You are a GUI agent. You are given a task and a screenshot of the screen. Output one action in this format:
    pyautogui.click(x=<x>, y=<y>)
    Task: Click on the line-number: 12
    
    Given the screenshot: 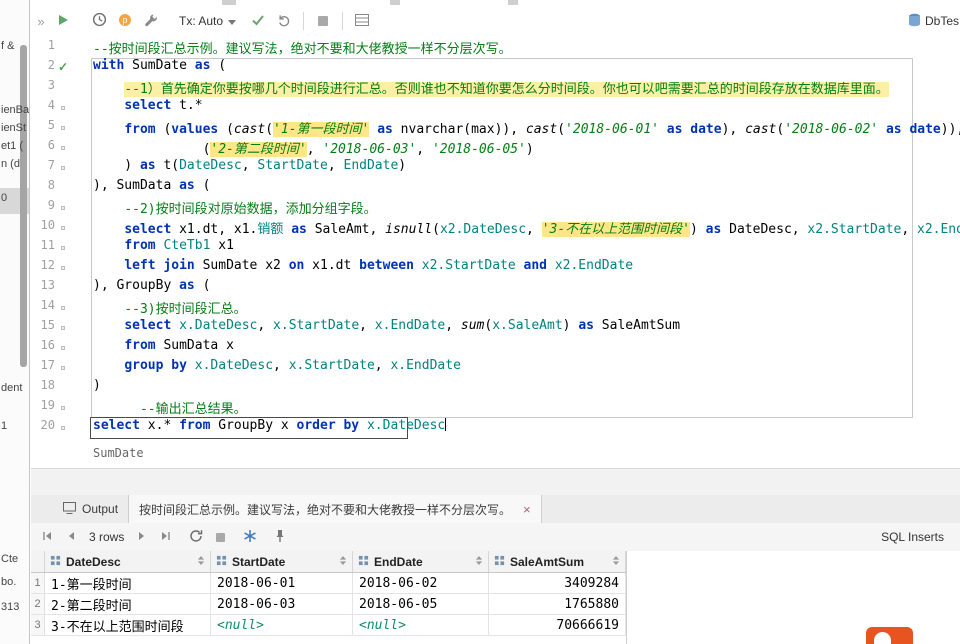 What is the action you would take?
    pyautogui.click(x=43, y=268)
    